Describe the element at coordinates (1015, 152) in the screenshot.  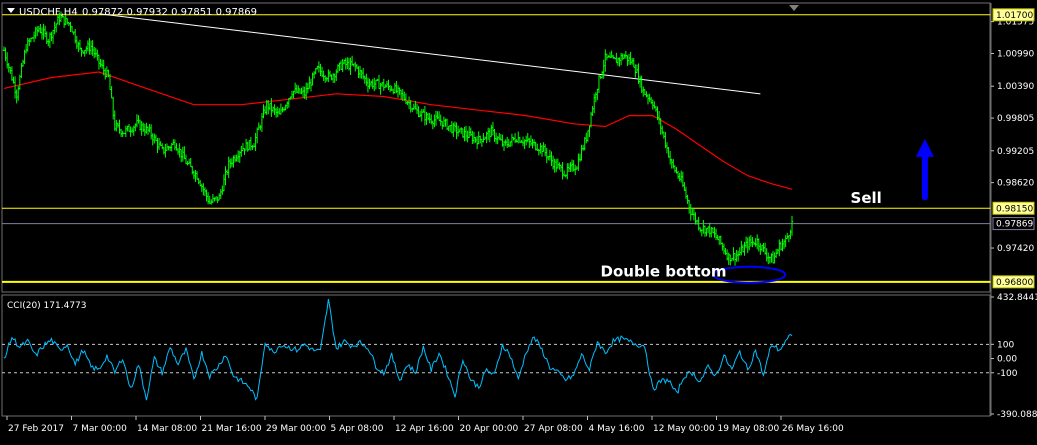
I see `price-tick-label: 0.99205` at that location.